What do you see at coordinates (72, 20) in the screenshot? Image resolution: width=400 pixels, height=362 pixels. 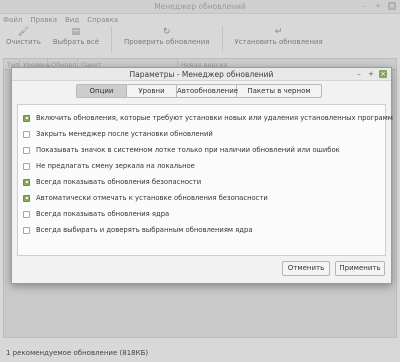 I see `menu-view: Вид` at bounding box center [72, 20].